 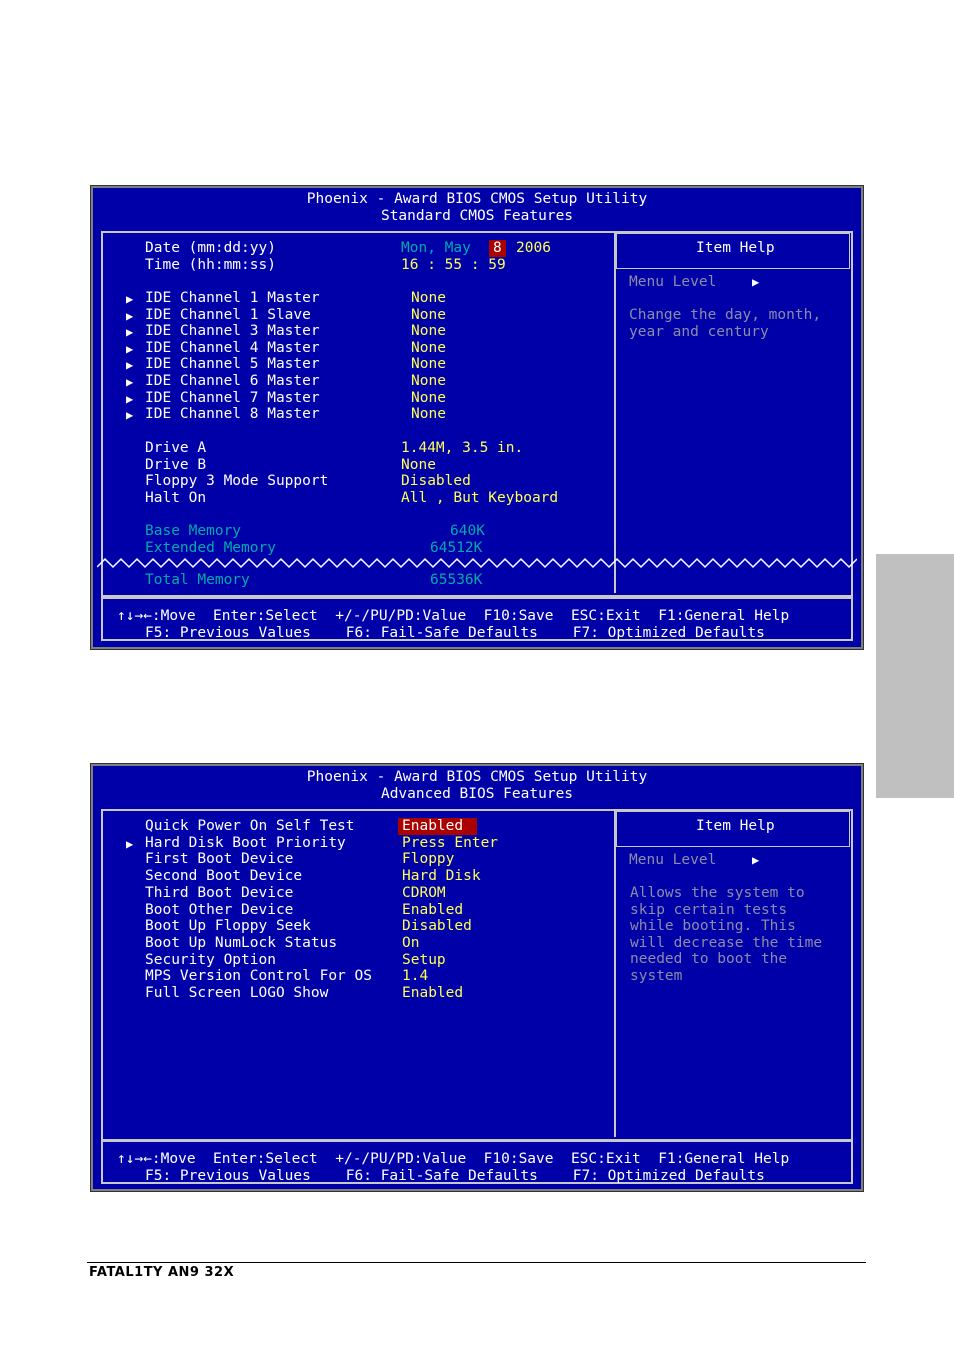 What do you see at coordinates (232, 381) in the screenshot?
I see `ide-channel-item: IDE Channel 6 Master` at bounding box center [232, 381].